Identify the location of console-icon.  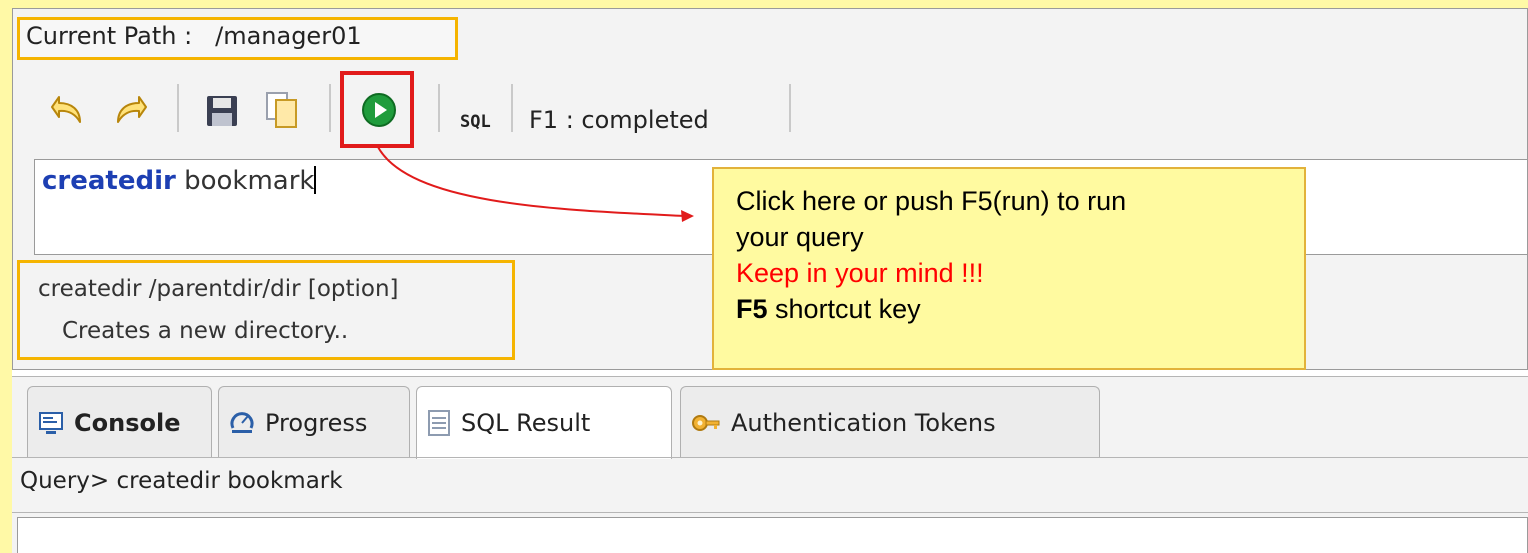
(51, 423).